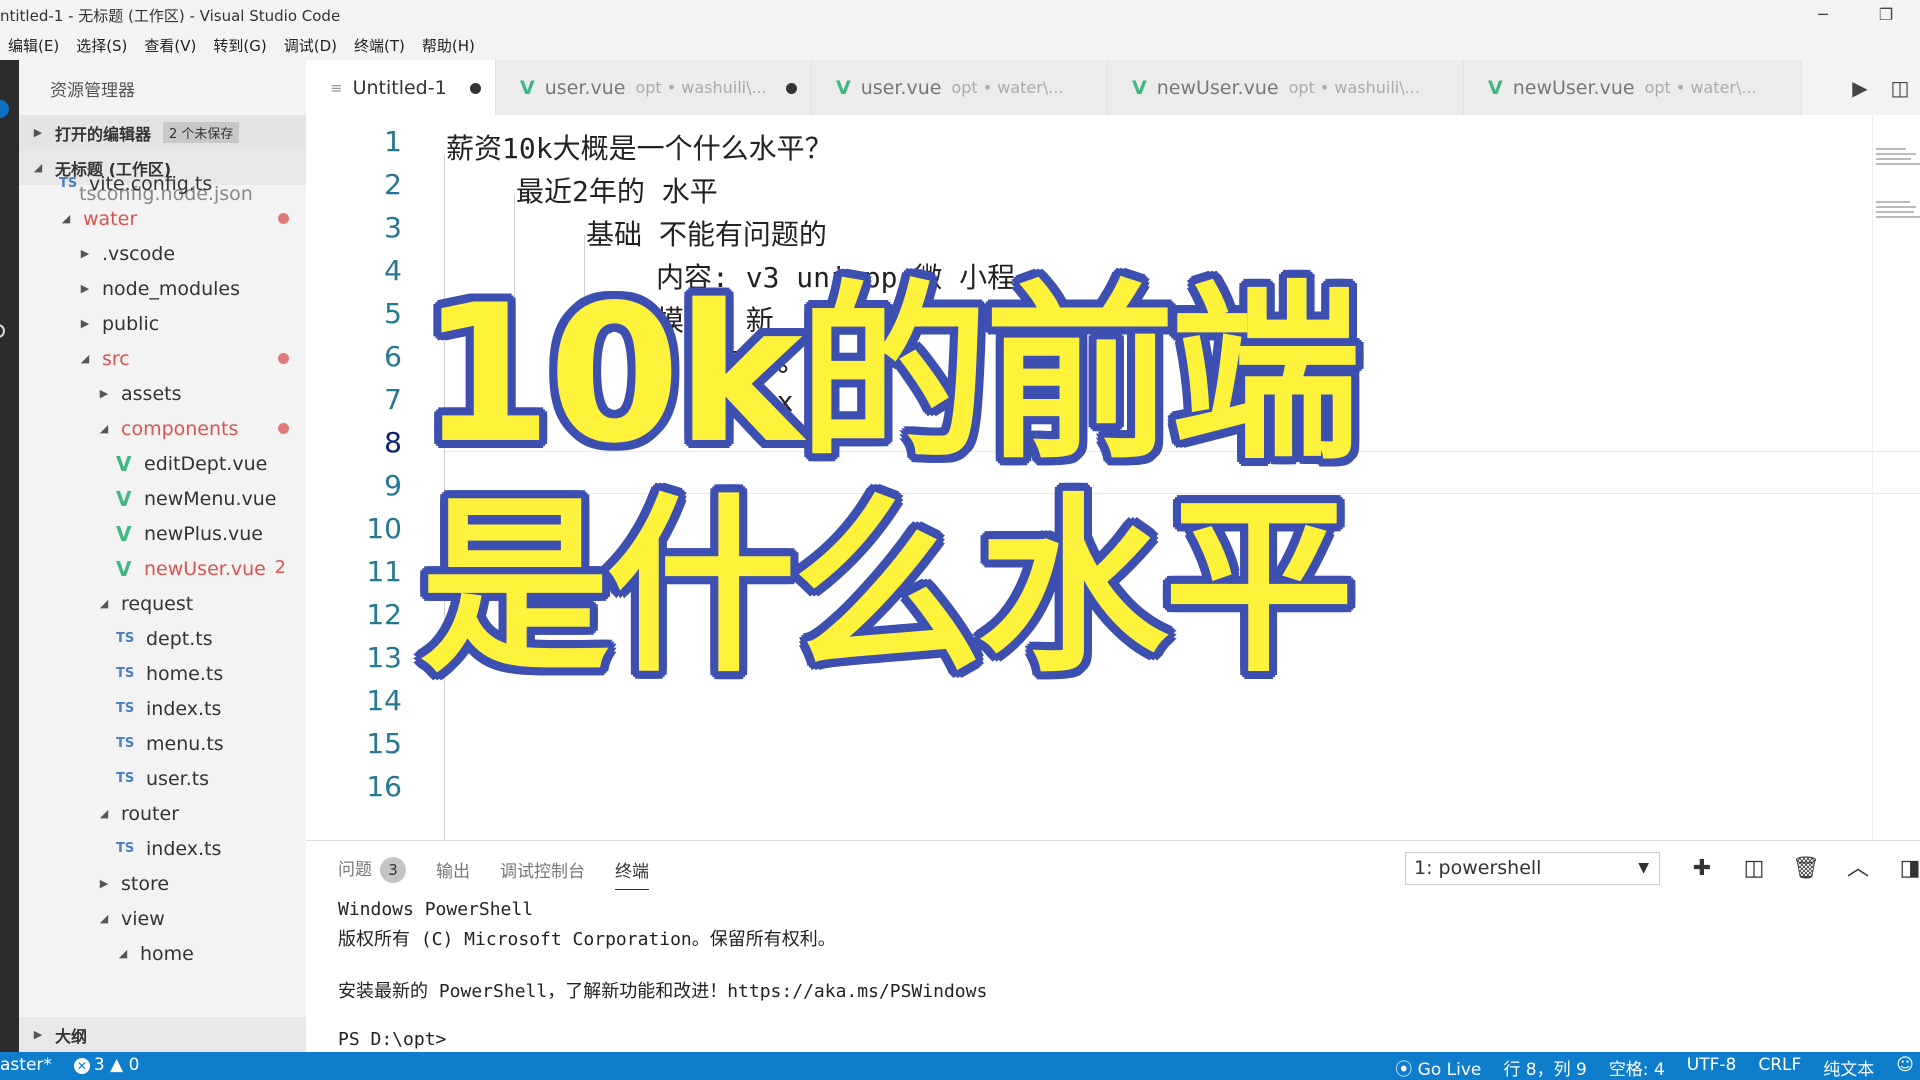  Describe the element at coordinates (106, 1065) in the screenshot. I see `problems-status: ✕ 3 ▲ 0` at that location.